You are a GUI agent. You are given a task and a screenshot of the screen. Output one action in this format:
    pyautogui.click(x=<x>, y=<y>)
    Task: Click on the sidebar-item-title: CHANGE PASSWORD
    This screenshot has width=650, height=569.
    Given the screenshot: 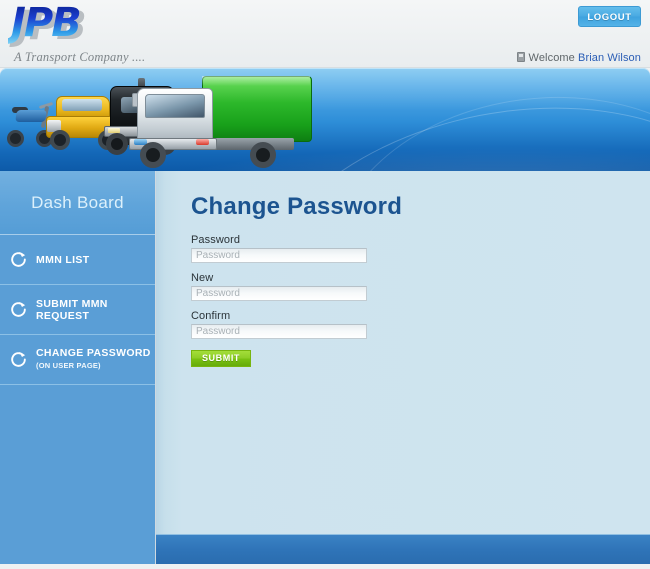 What is the action you would take?
    pyautogui.click(x=93, y=353)
    